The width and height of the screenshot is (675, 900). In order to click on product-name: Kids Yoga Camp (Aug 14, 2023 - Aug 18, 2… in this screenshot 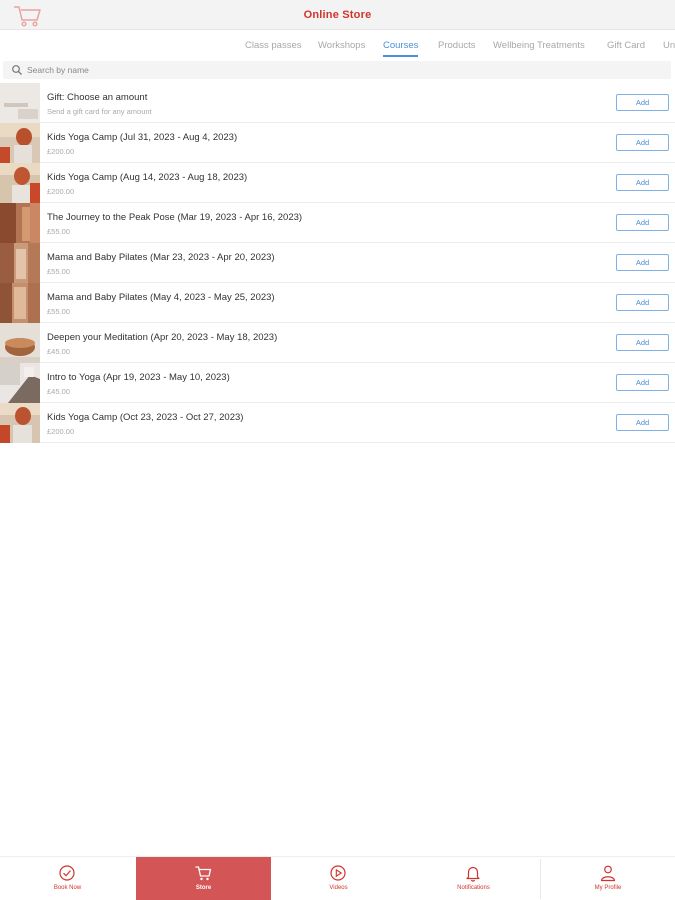, I will do `click(147, 177)`.